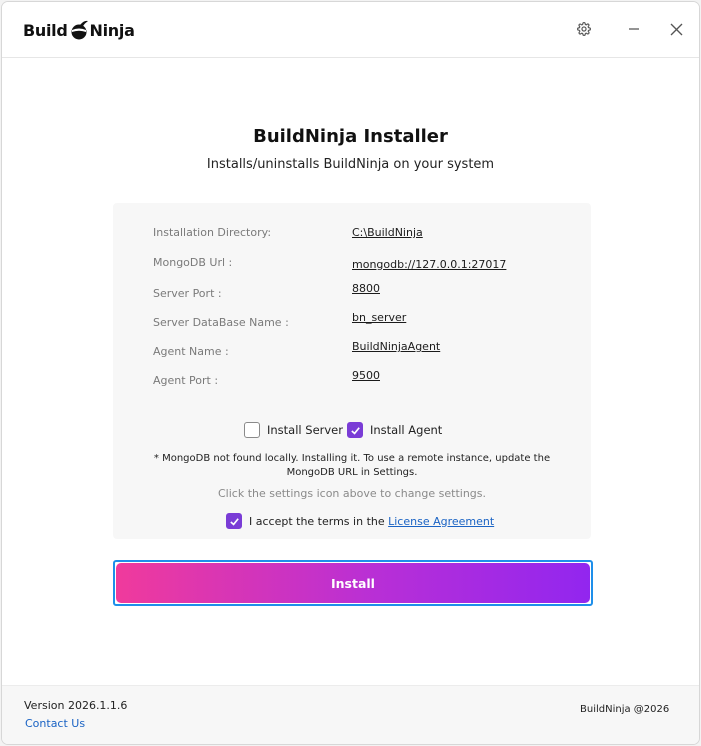 Image resolution: width=701 pixels, height=746 pixels. What do you see at coordinates (379, 317) in the screenshot?
I see `server-database-name-value: bn_server` at bounding box center [379, 317].